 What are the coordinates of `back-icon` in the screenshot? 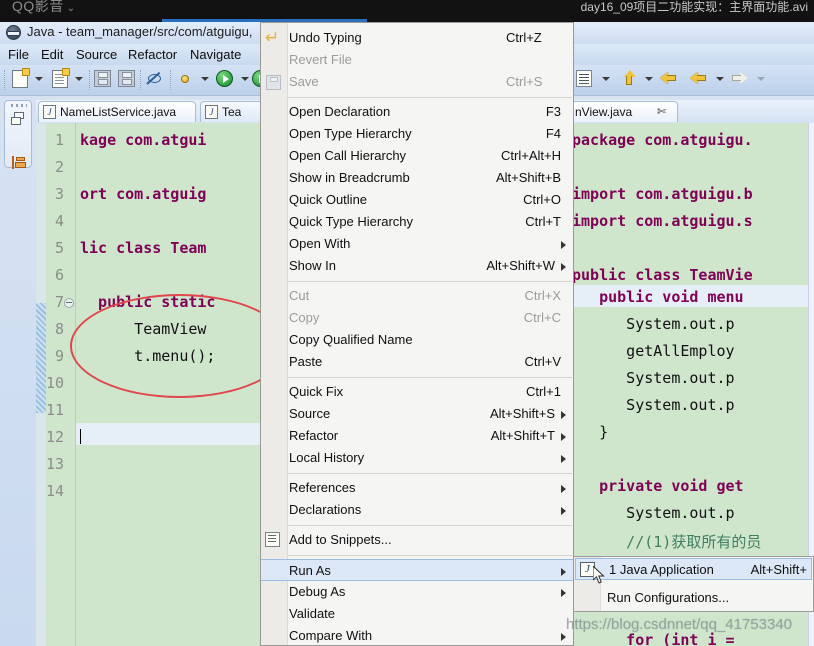 It's located at (700, 80).